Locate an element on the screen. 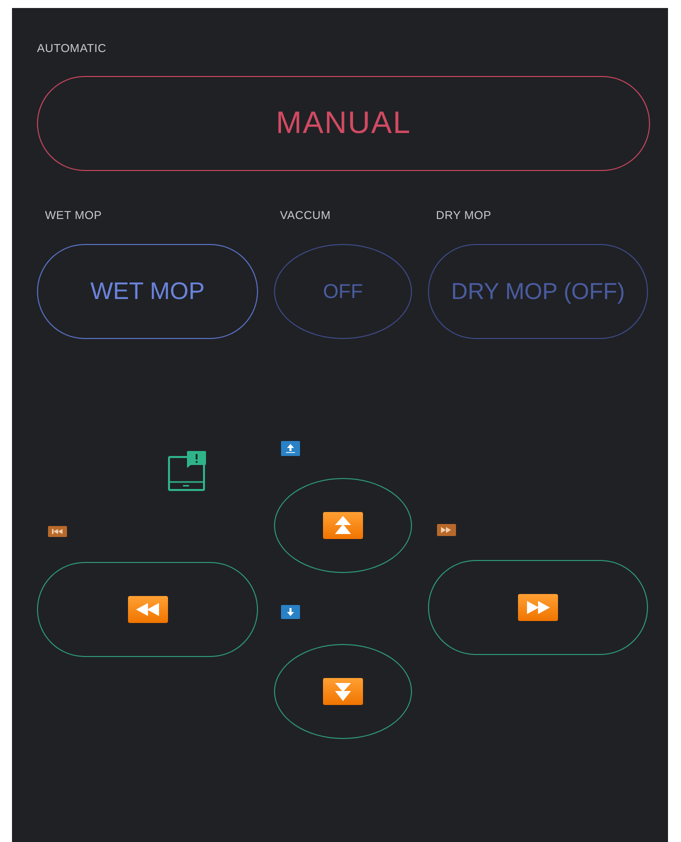 The image size is (681, 842). mode-label: AUTOMATIC is located at coordinates (71, 49).